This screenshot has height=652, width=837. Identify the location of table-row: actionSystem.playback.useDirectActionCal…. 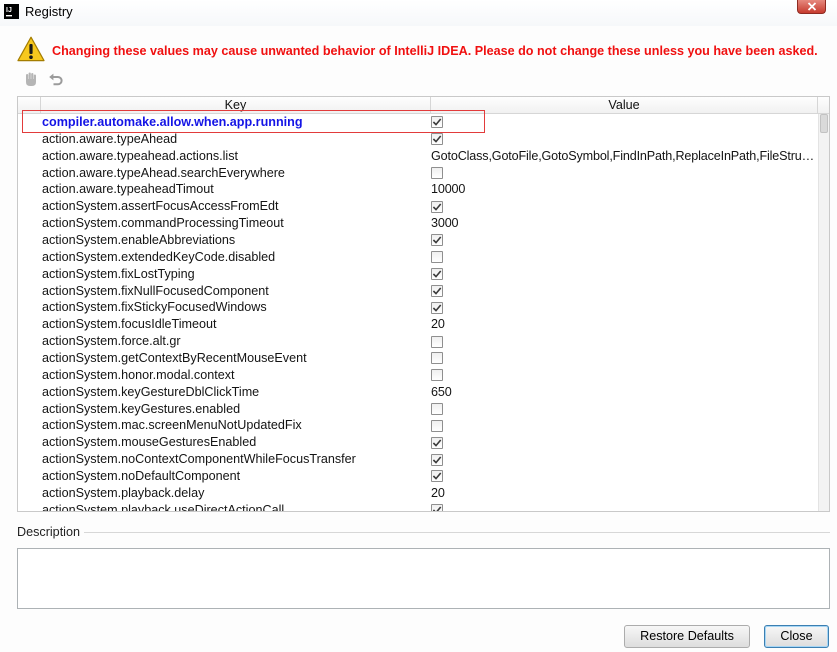
(418, 506).